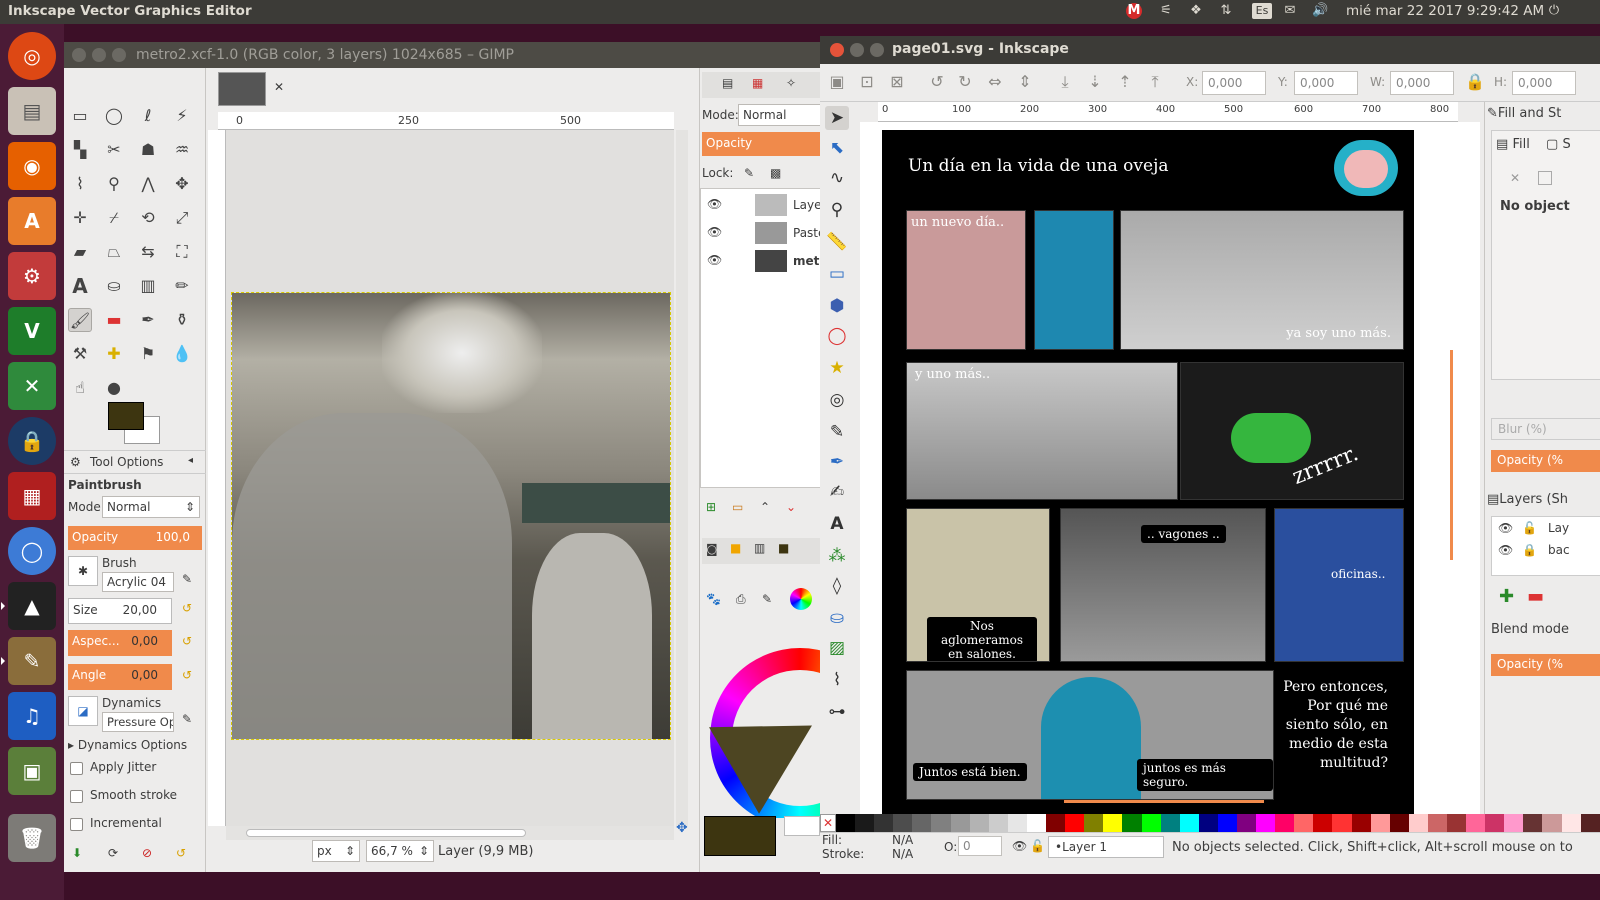 The height and width of the screenshot is (900, 1600). Describe the element at coordinates (1545, 461) in the screenshot. I see `opacity-slider: Opacity (%` at that location.